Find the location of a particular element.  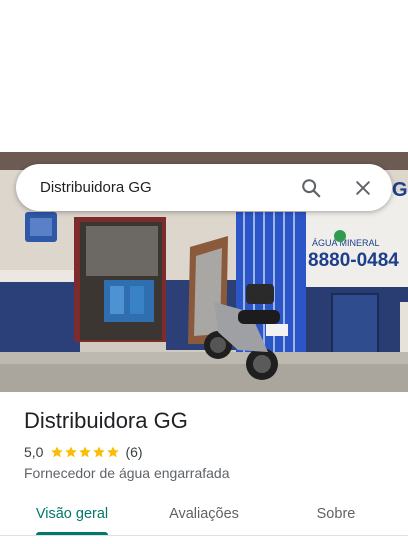

review-count: (6) is located at coordinates (133, 452).